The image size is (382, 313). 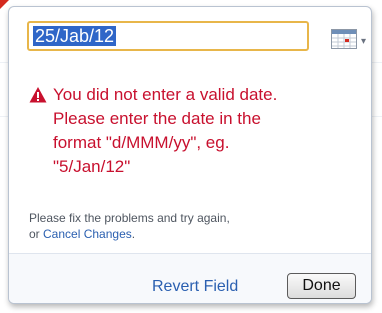 What do you see at coordinates (168, 36) in the screenshot?
I see `date-input: 25/Jab/12` at bounding box center [168, 36].